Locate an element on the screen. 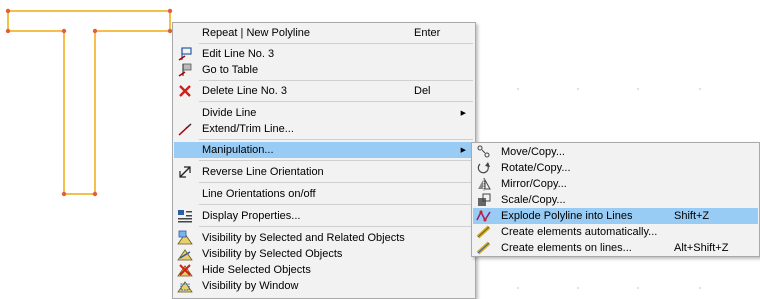 The width and height of the screenshot is (760, 299). edit-line-icon is located at coordinates (185, 54).